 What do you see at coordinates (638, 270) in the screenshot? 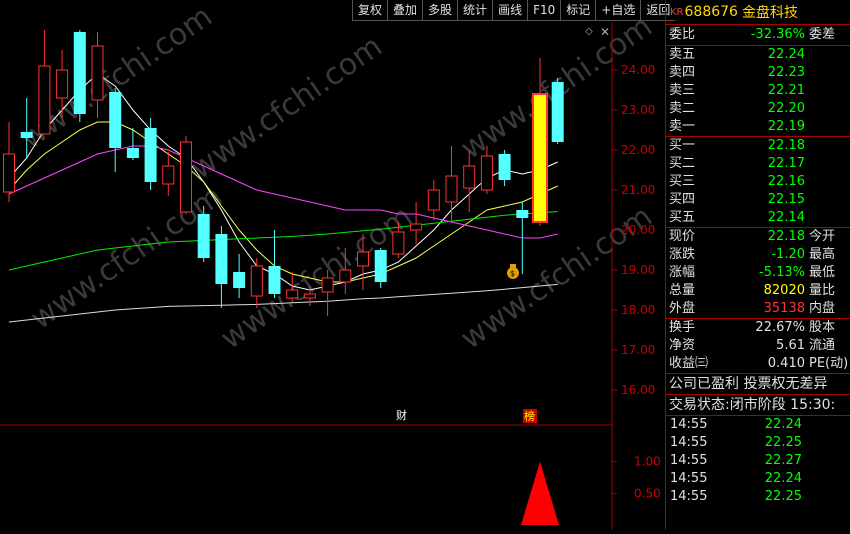
I see `y-tick-label: 19.00` at bounding box center [638, 270].